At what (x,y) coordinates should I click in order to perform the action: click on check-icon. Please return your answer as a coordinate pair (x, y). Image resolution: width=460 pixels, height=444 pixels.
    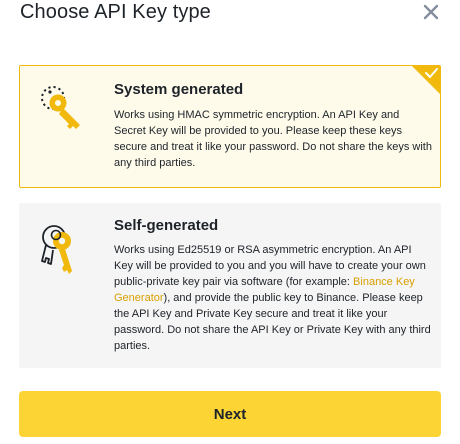
    Looking at the image, I should click on (426, 80).